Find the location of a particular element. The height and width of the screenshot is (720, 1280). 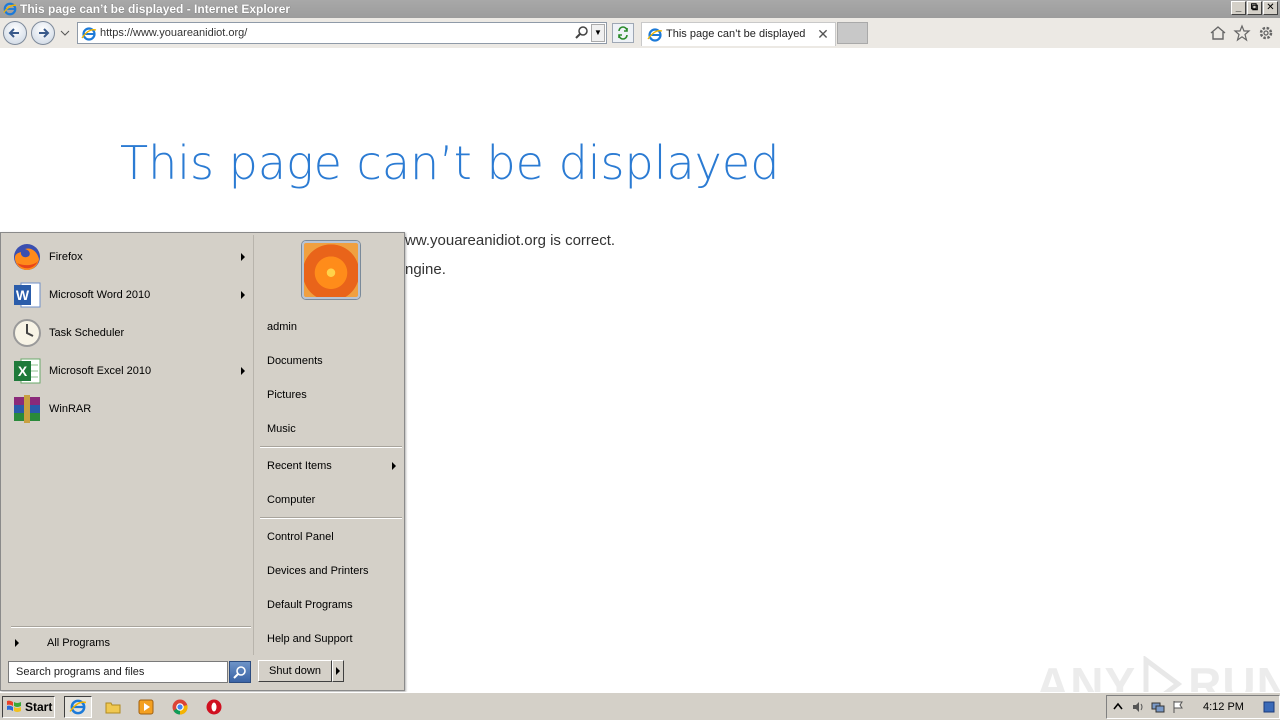

start-item-help-support: Help and Support is located at coordinates (331, 639).